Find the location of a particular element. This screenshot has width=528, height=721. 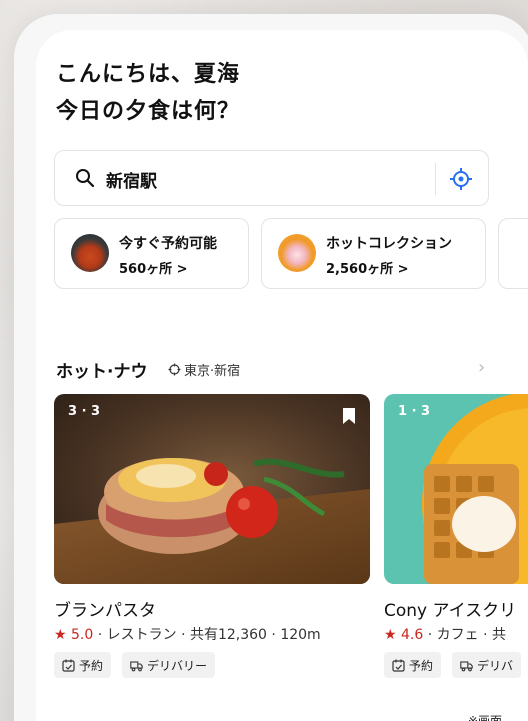

tag-delivery: デリバリー is located at coordinates (169, 665).